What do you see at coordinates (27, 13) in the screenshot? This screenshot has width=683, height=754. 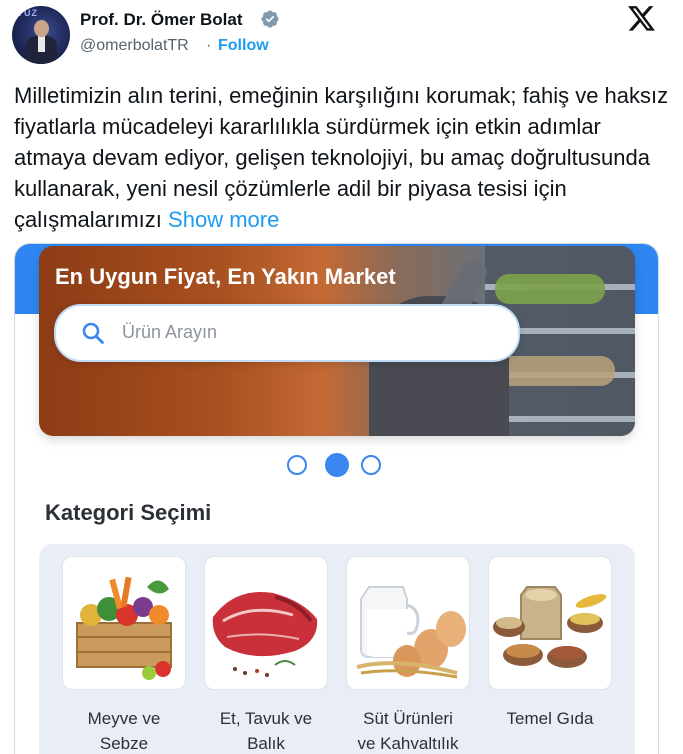 I see `avatar-text: YÜZ` at bounding box center [27, 13].